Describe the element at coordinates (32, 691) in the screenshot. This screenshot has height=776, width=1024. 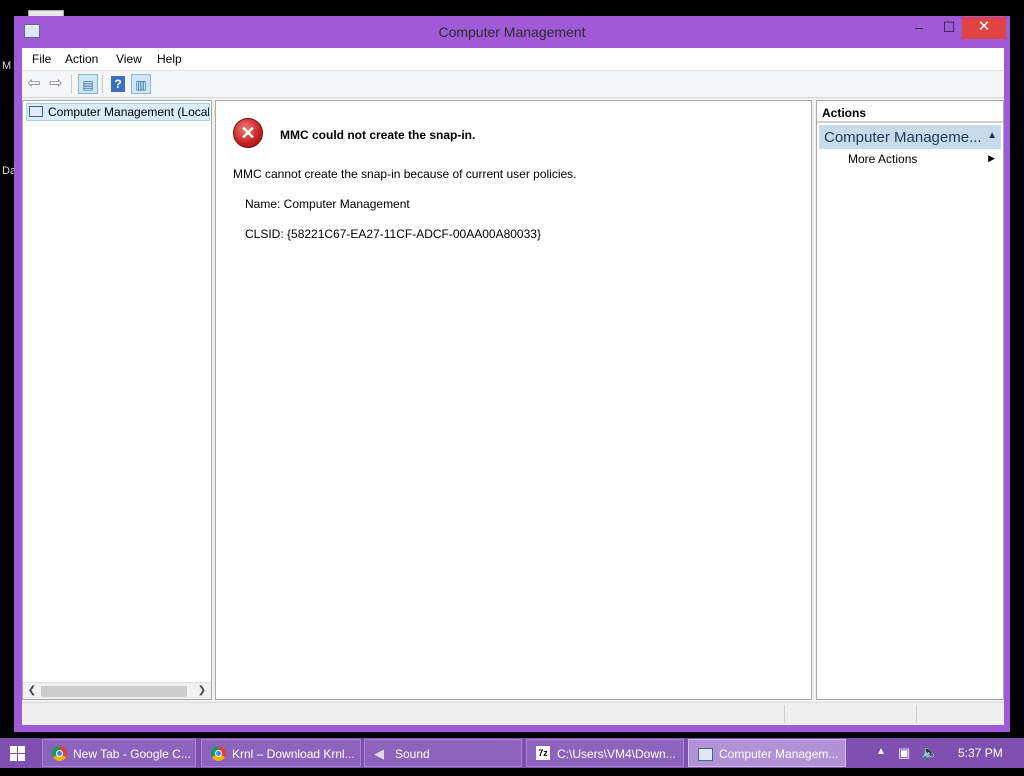
I see `scroll-left-icon: ❮` at that location.